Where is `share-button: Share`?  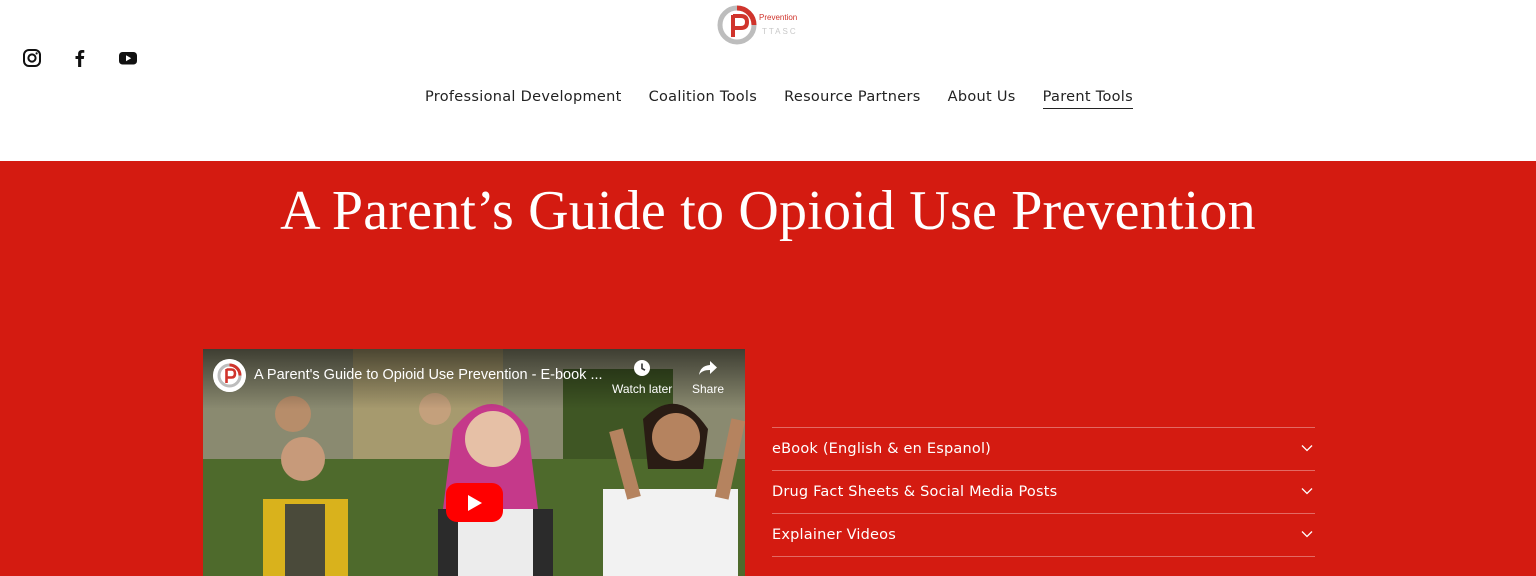
share-button: Share is located at coordinates (708, 377).